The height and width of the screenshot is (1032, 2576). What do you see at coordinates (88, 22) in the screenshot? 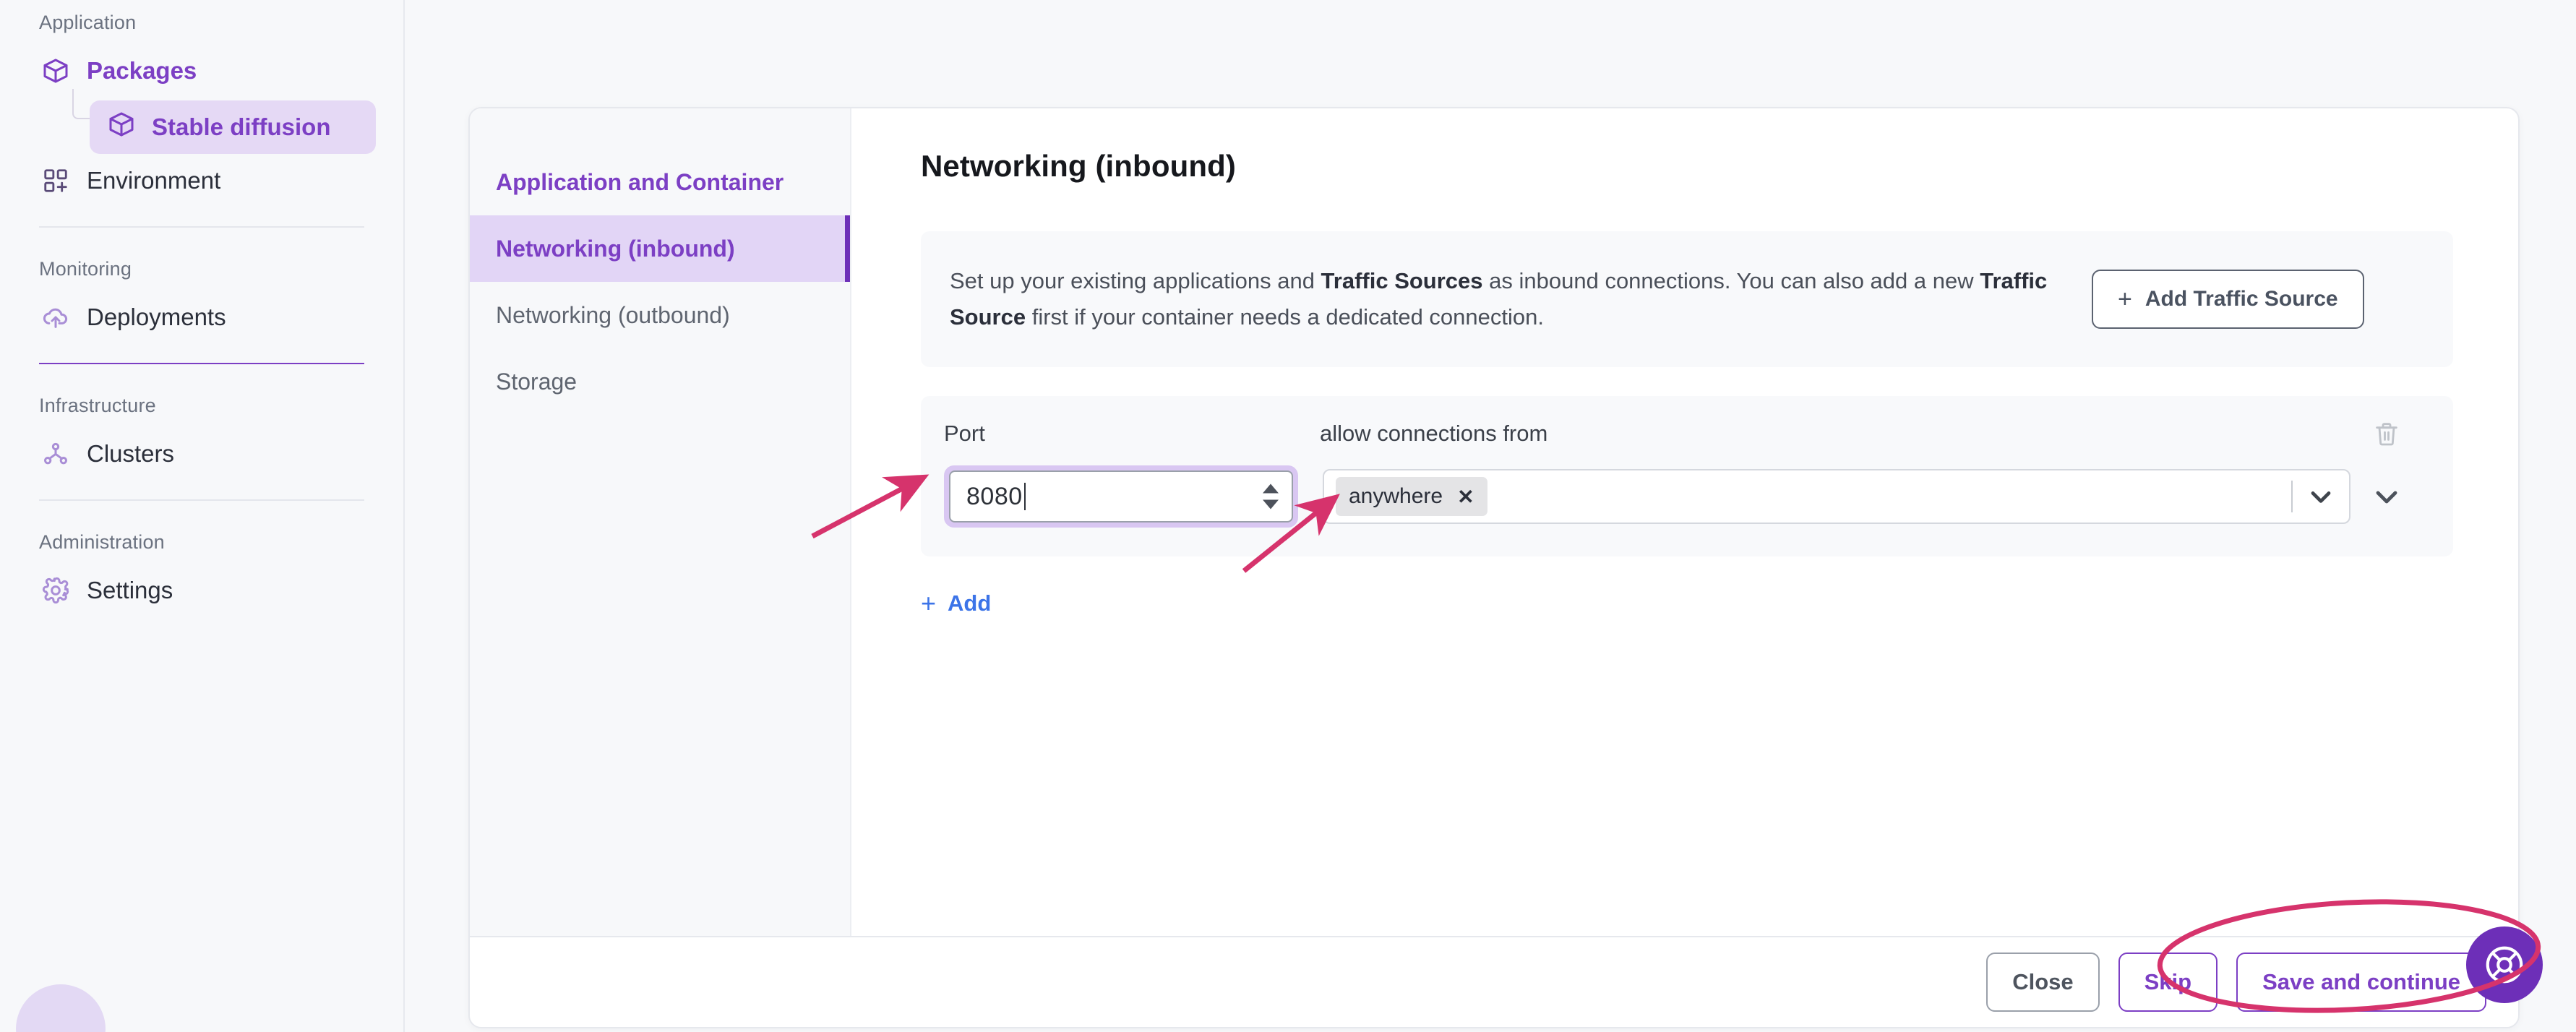
I see `sidebar-section-label-application: Application` at bounding box center [88, 22].